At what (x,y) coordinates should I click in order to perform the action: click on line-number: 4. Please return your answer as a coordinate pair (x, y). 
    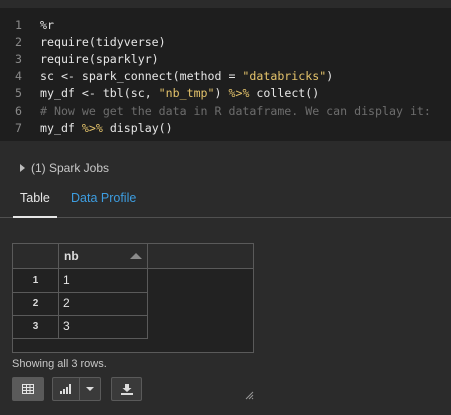
    Looking at the image, I should click on (18, 76).